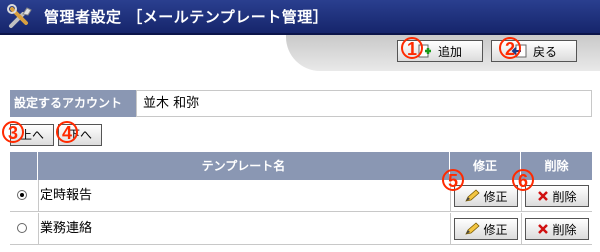 This screenshot has width=600, height=252. What do you see at coordinates (244, 166) in the screenshot?
I see `table-header-name: テンプレート名` at bounding box center [244, 166].